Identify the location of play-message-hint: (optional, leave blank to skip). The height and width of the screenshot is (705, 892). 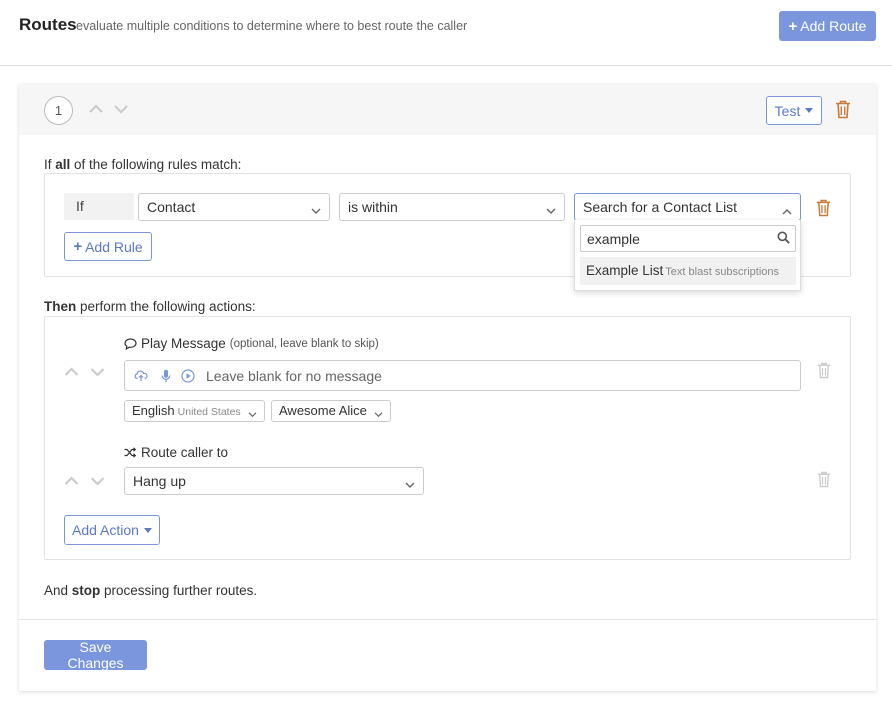
(304, 343).